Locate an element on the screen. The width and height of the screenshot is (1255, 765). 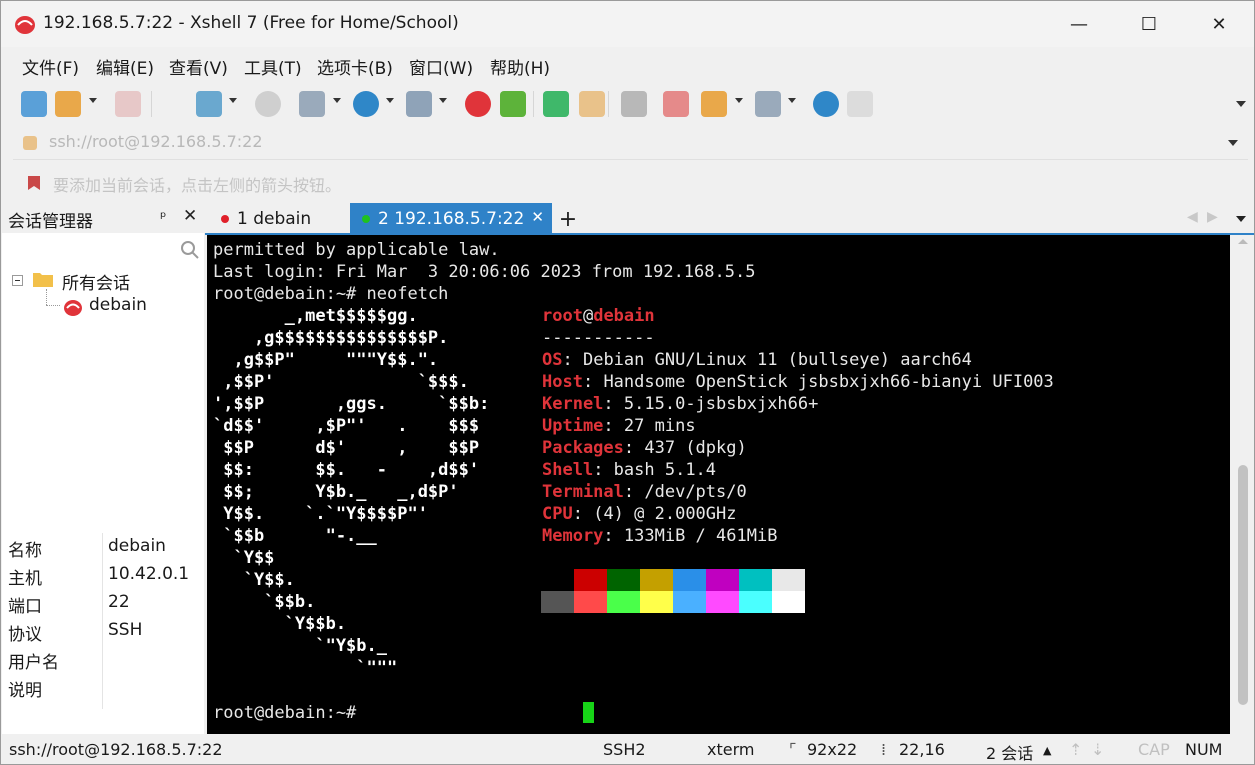
fullscreen-icon is located at coordinates (556, 104).